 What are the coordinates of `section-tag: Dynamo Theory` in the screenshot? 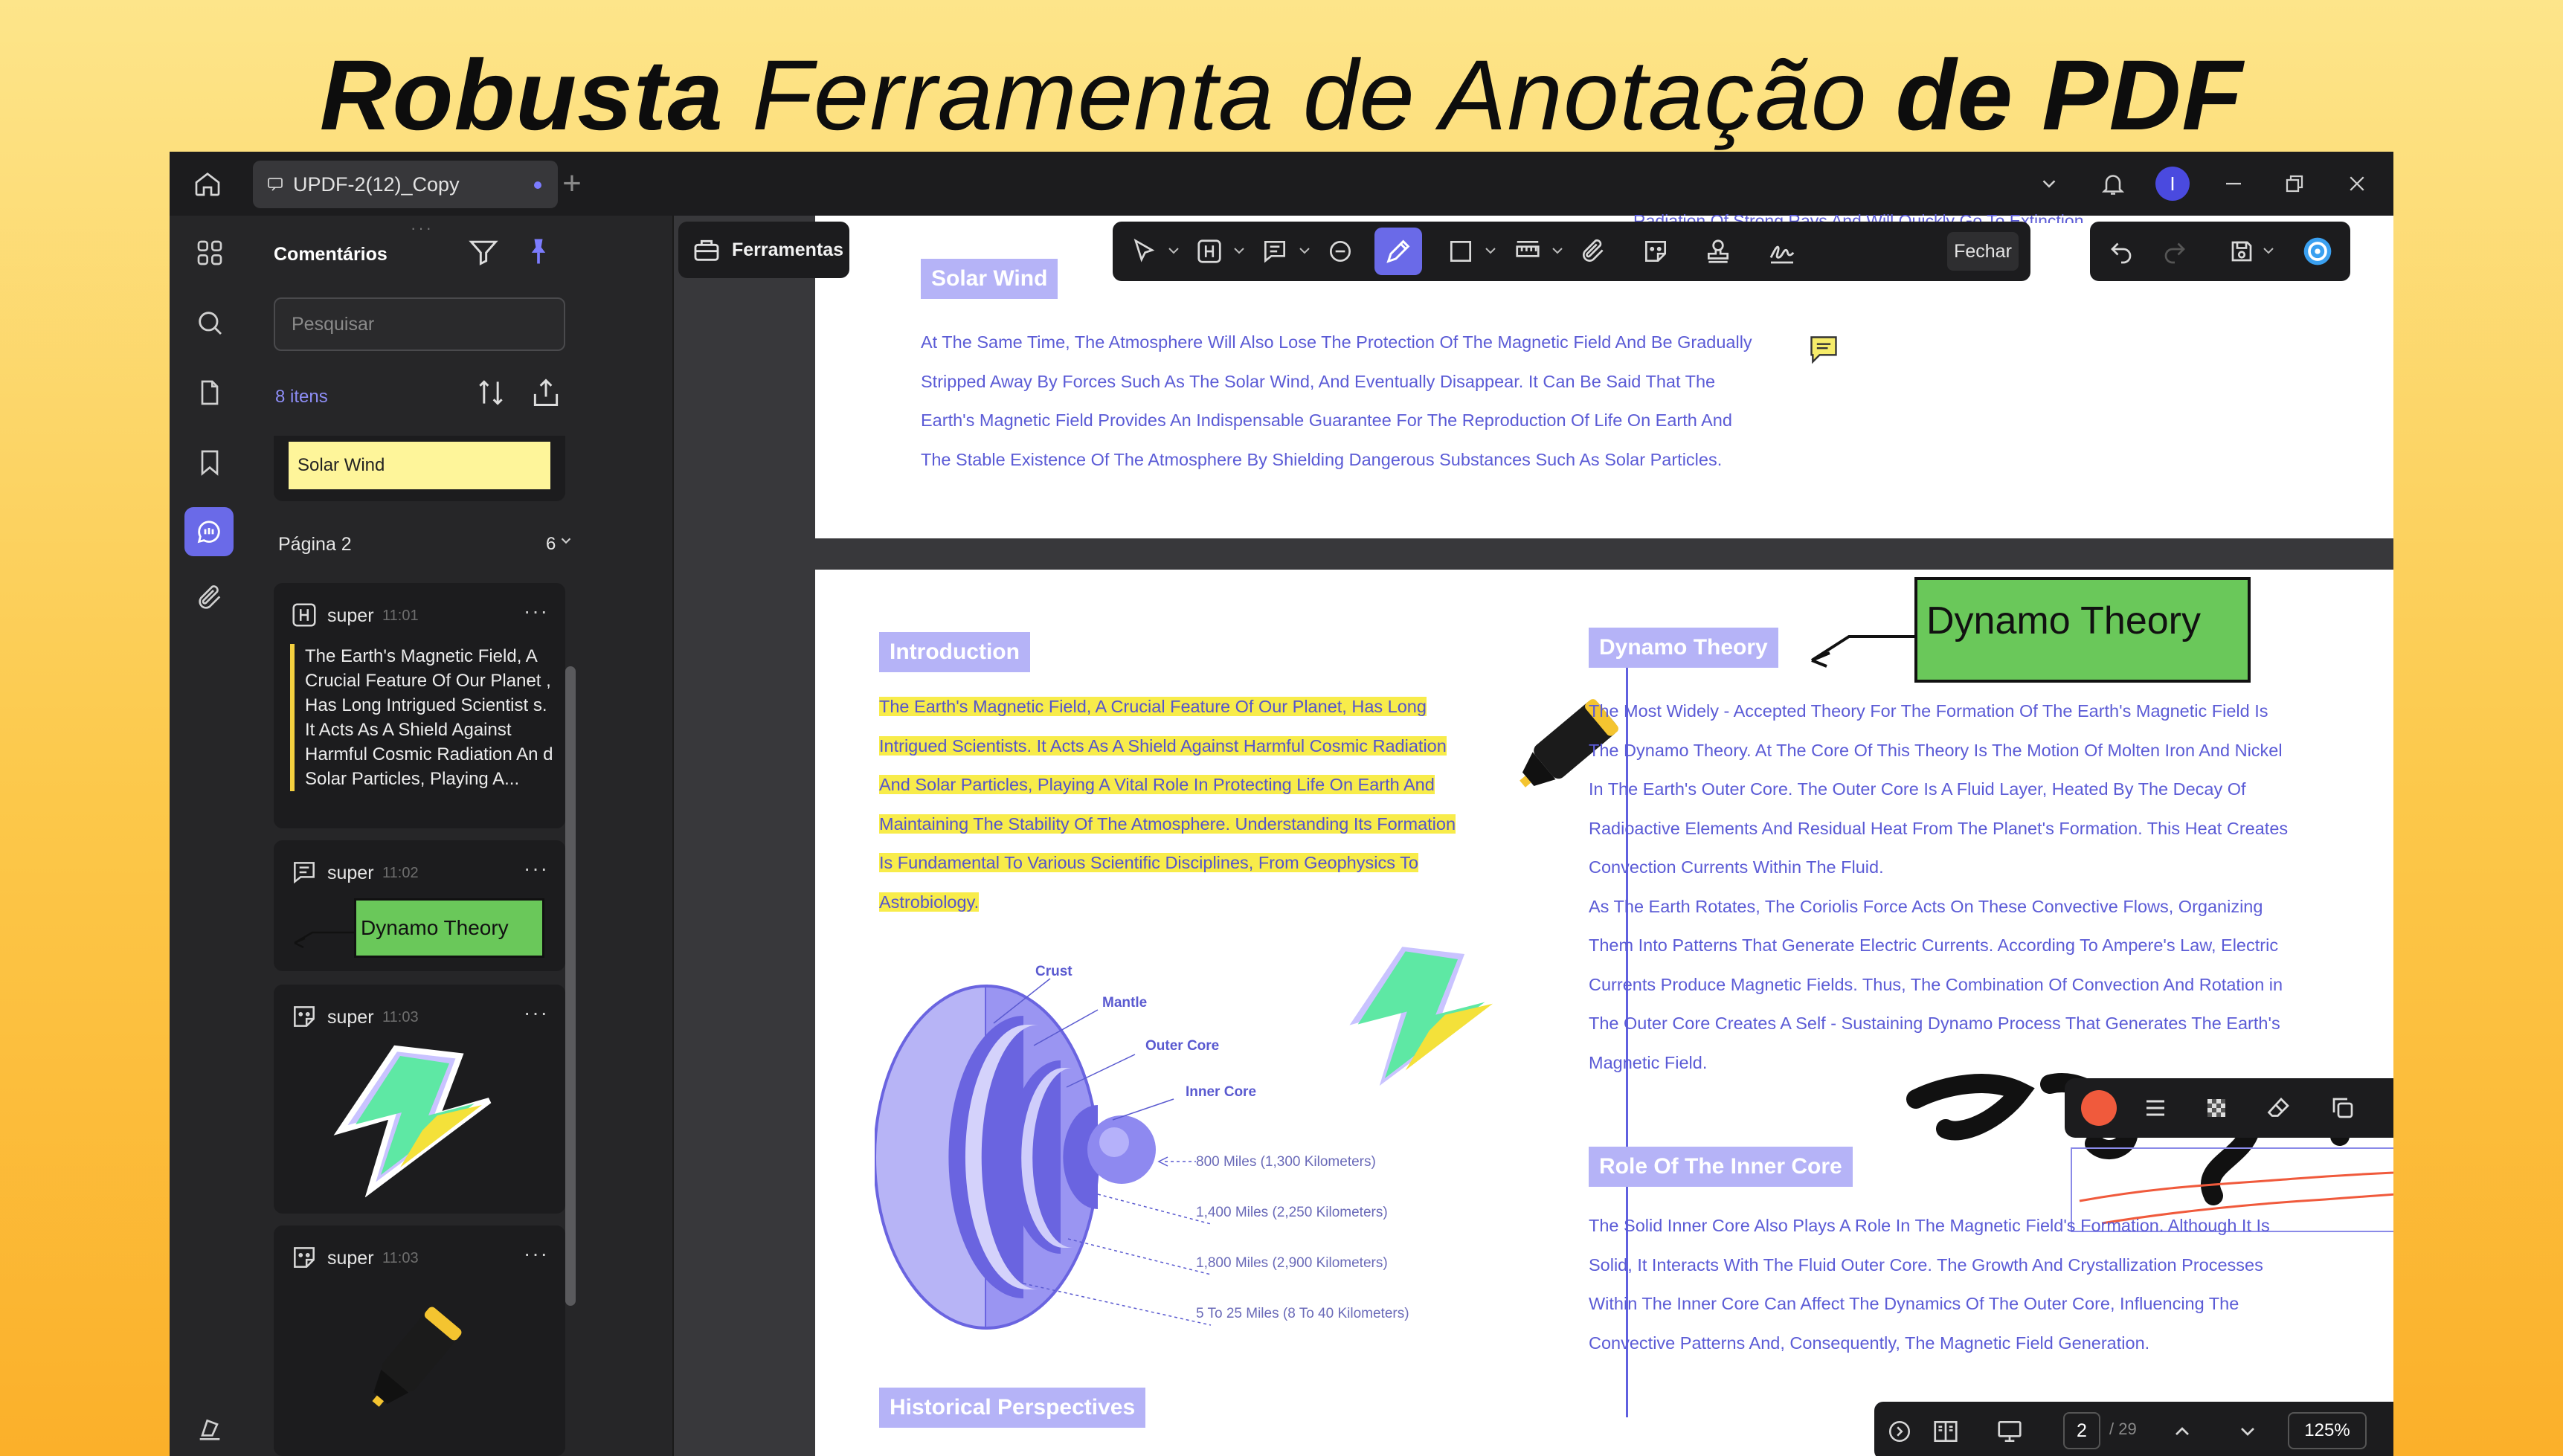 It's located at (1683, 648).